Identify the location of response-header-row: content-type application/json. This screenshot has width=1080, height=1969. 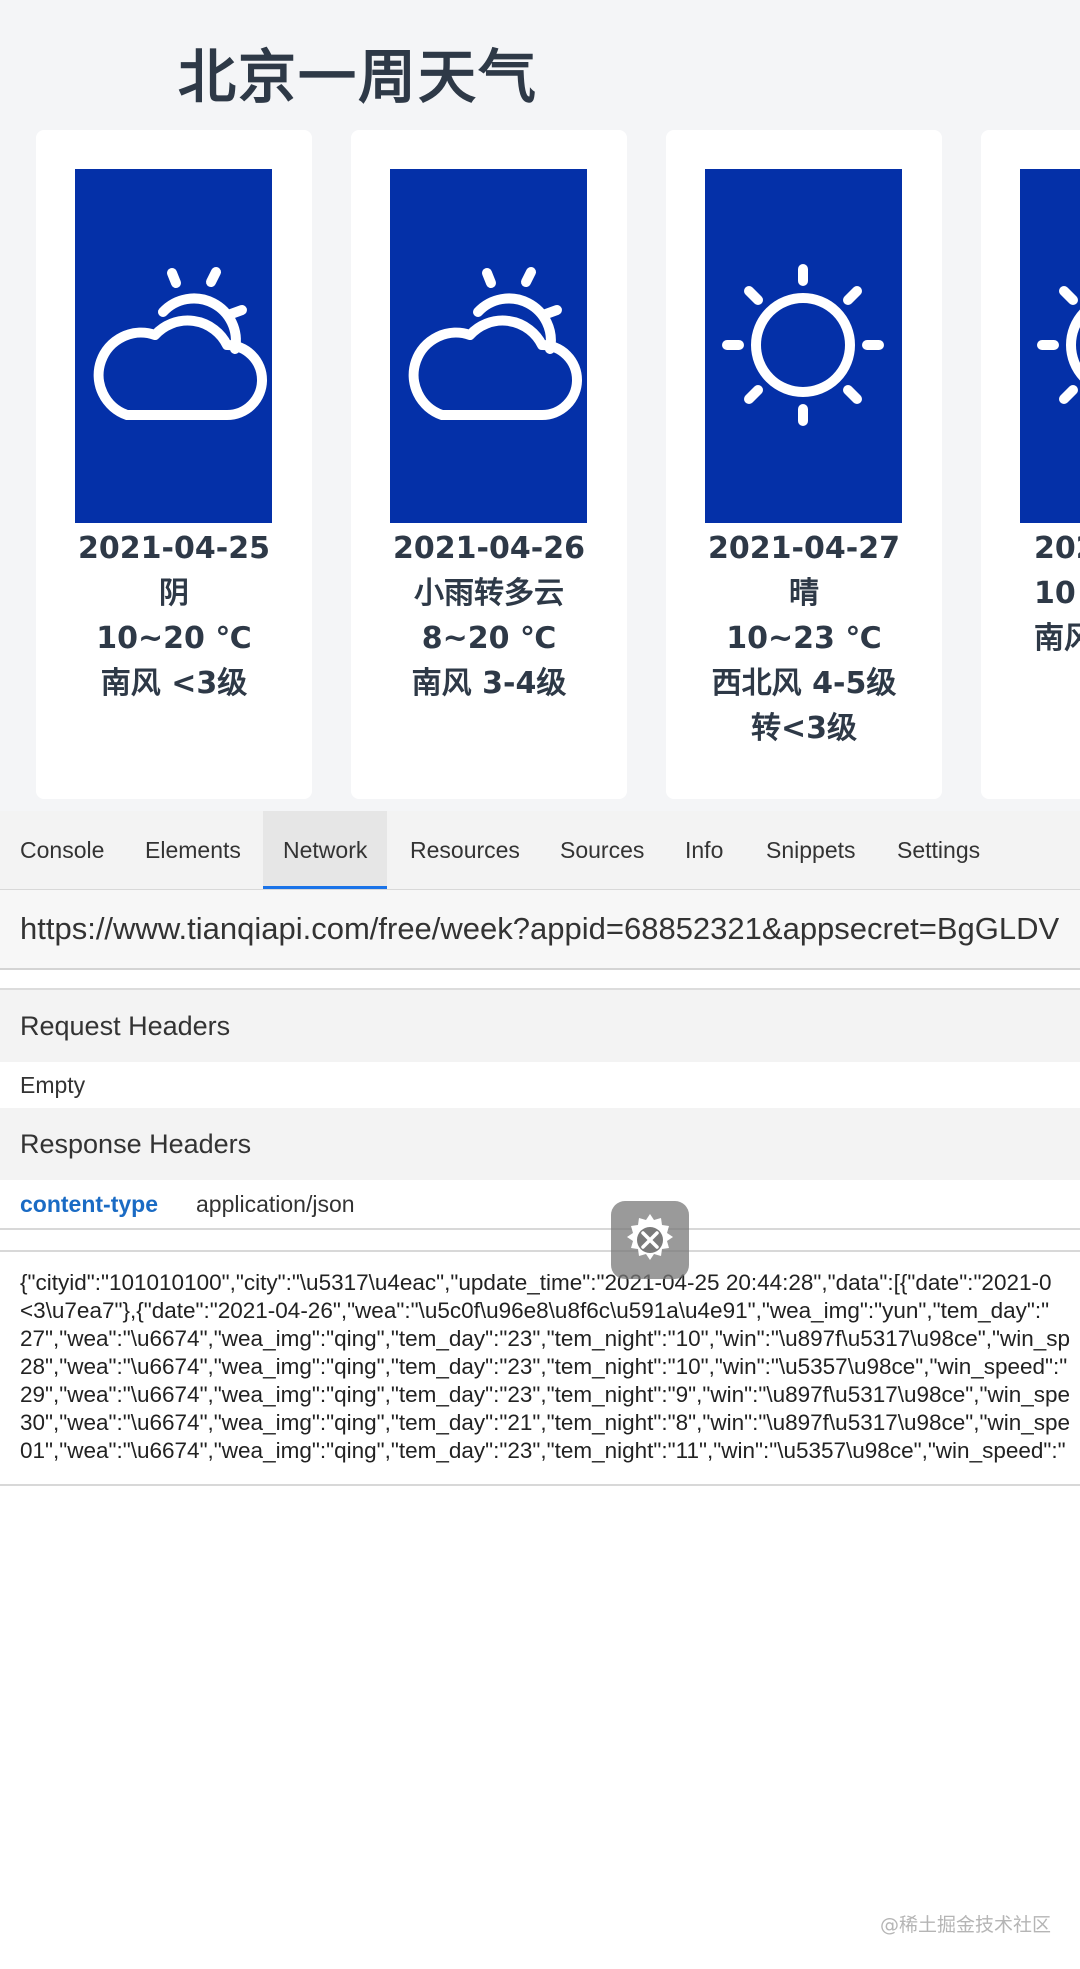
(540, 1204).